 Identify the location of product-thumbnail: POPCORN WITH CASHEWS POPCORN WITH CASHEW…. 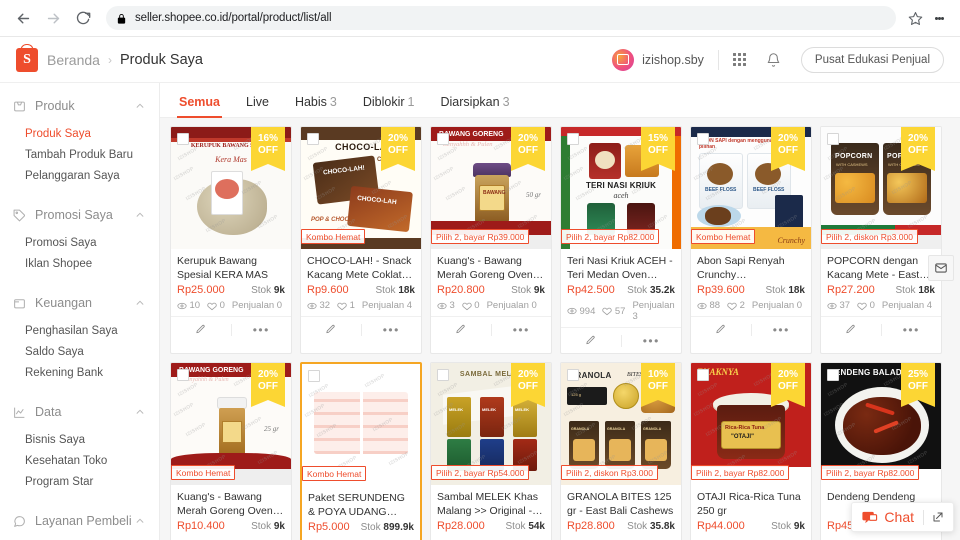
(881, 188).